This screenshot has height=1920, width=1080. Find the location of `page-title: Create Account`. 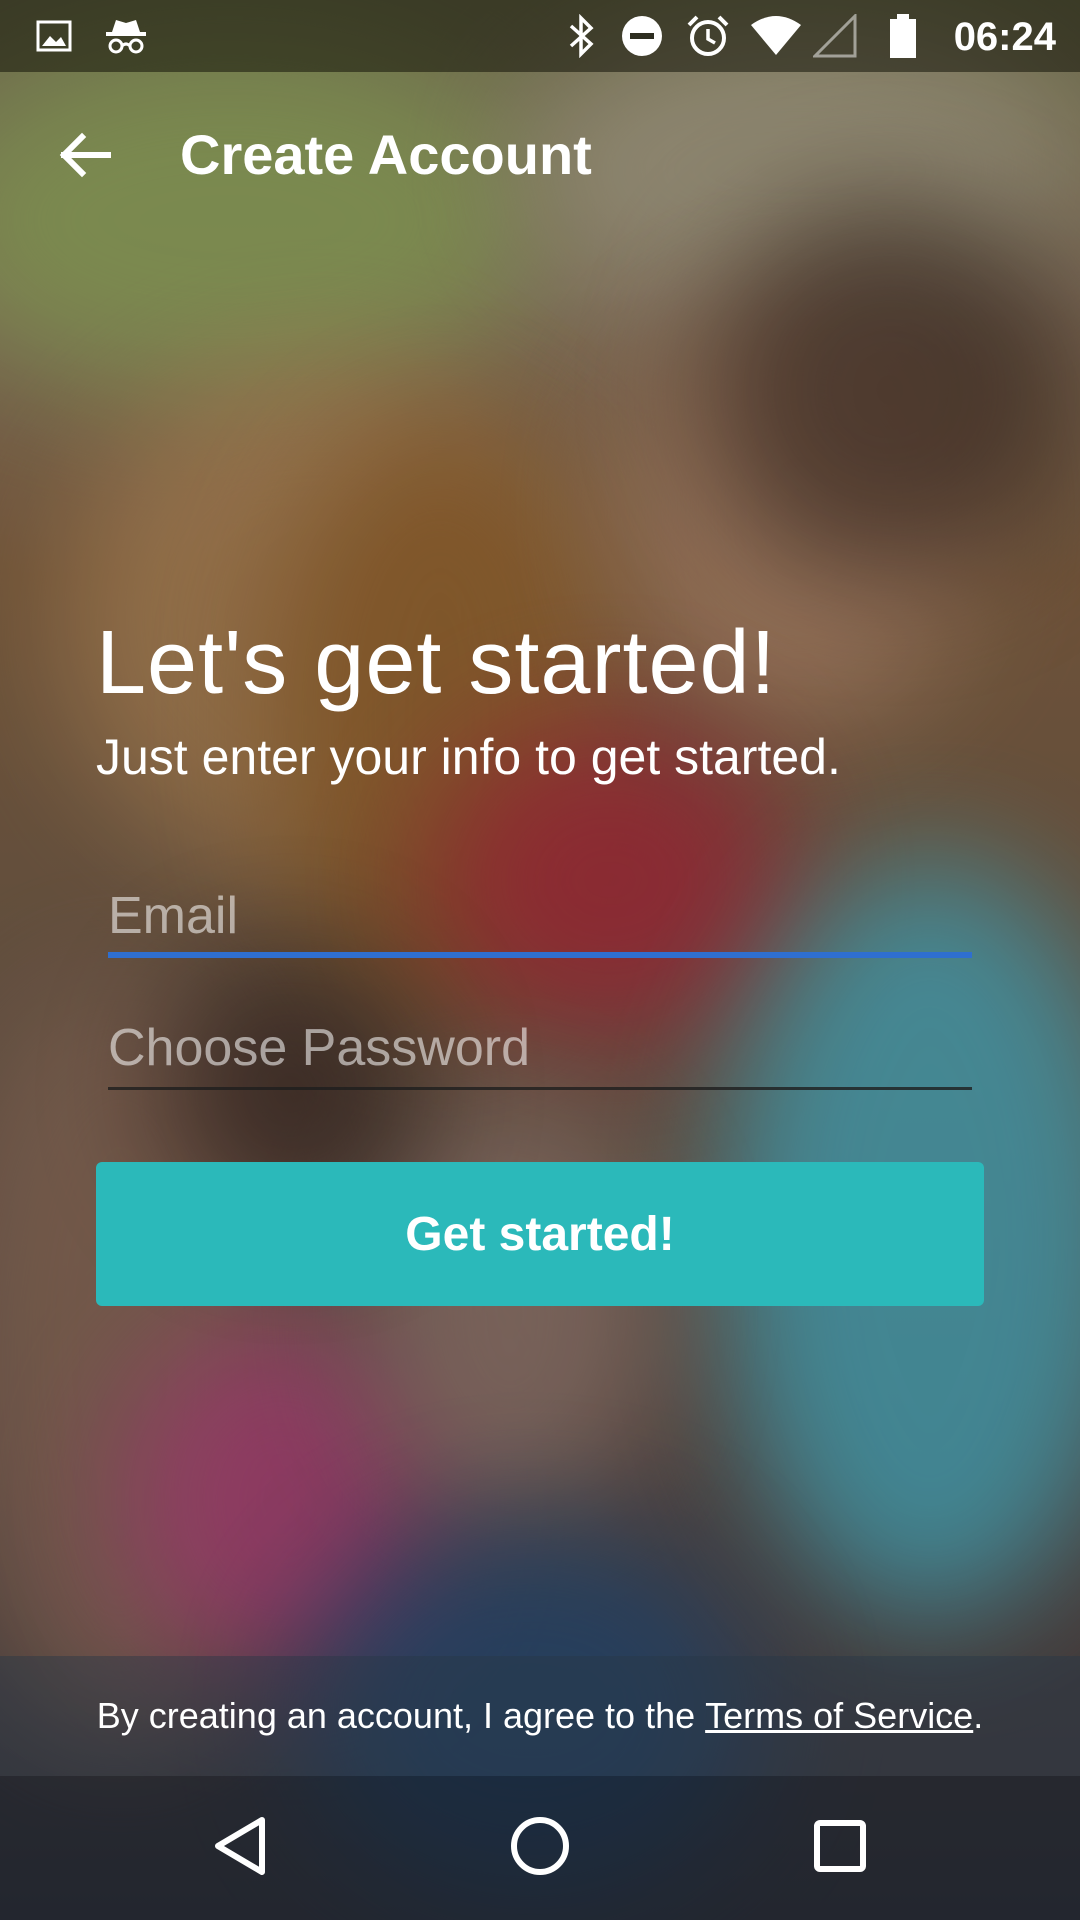

page-title: Create Account is located at coordinates (386, 154).